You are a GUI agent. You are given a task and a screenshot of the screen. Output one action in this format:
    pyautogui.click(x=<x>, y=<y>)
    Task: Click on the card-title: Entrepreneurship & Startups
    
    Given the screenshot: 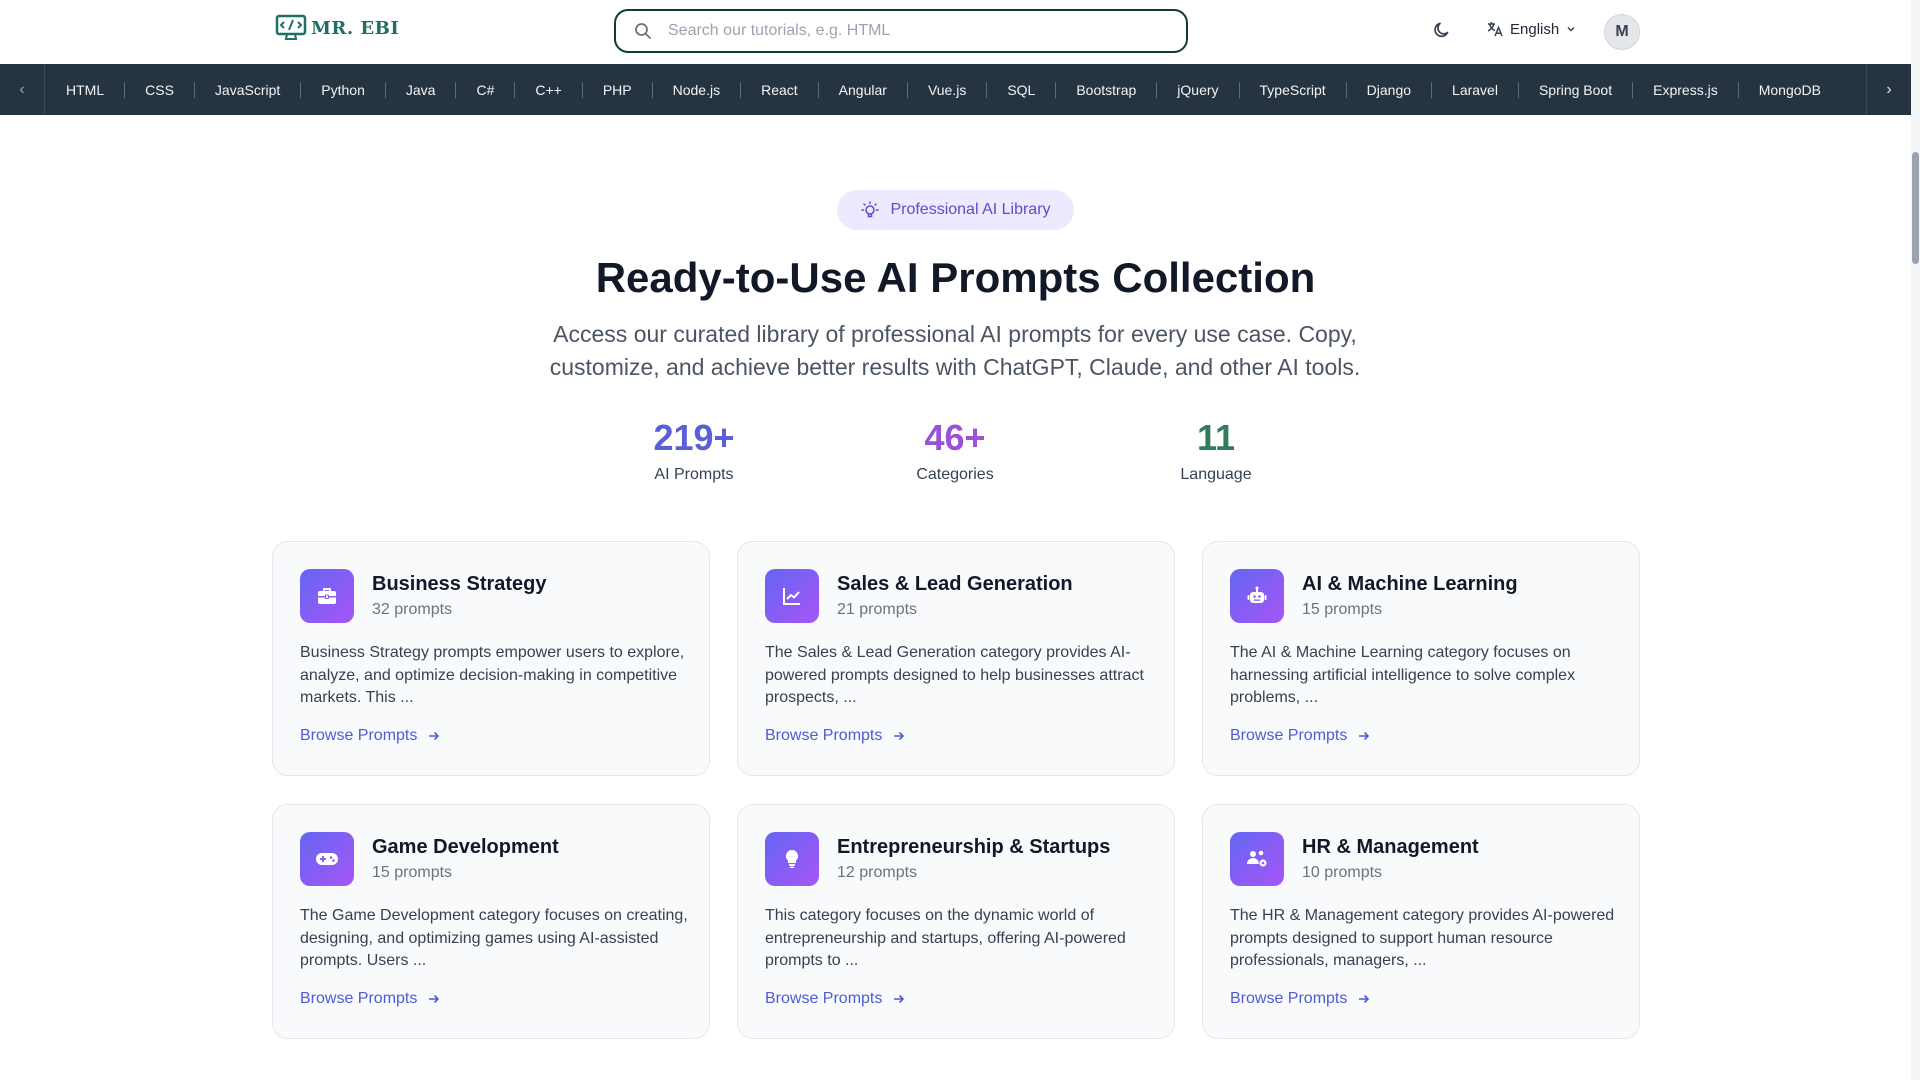 What is the action you would take?
    pyautogui.click(x=974, y=847)
    